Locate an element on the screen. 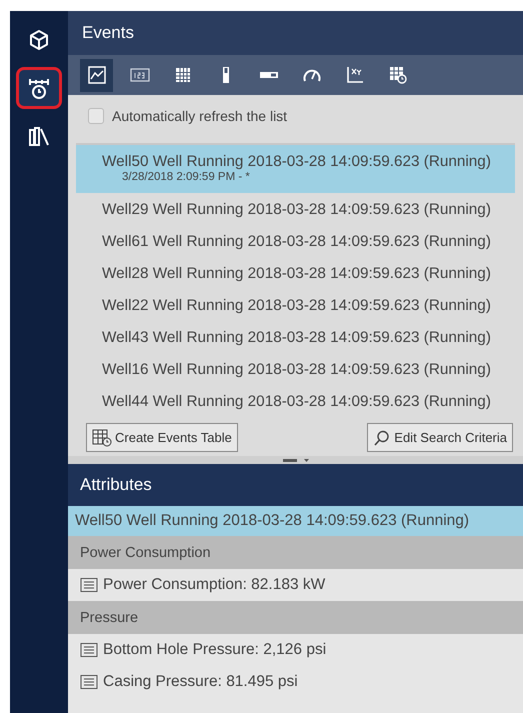 The image size is (523, 713). event-list-item: Well43 Well Running 2018-03-28 14:09:59.623 (Running) is located at coordinates (295, 338).